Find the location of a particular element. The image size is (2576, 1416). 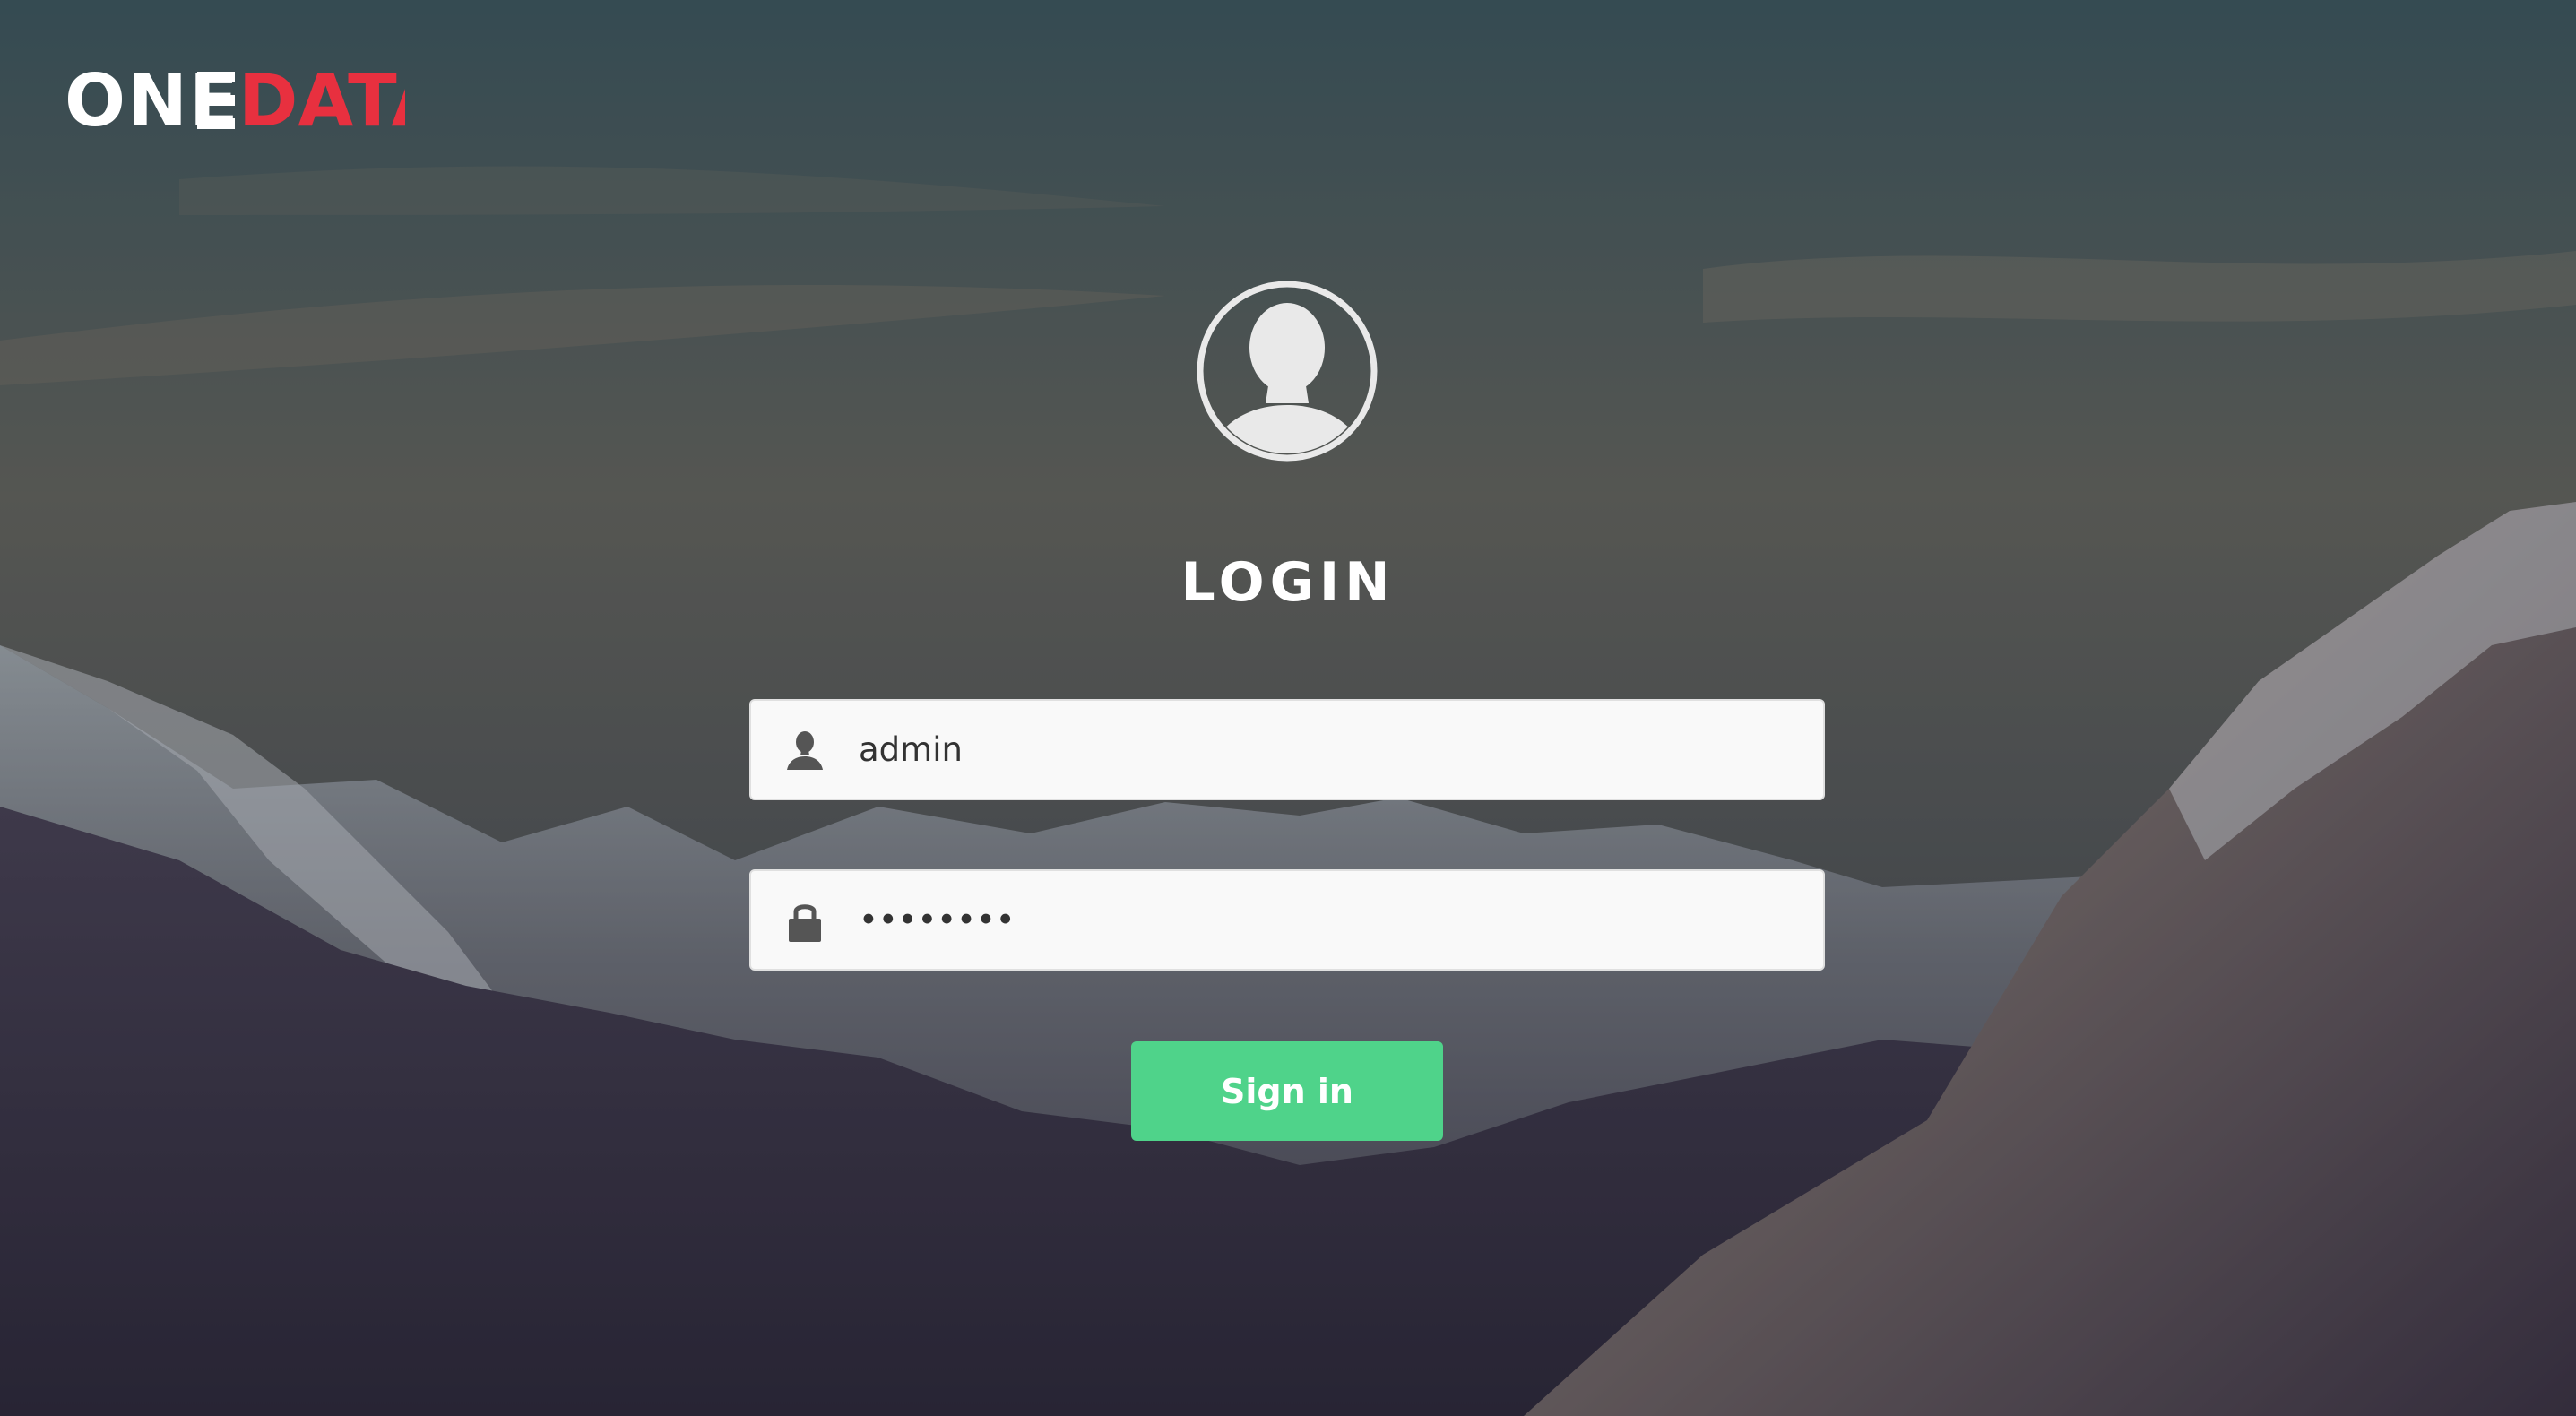

logo-bars-e is located at coordinates (216, 100).